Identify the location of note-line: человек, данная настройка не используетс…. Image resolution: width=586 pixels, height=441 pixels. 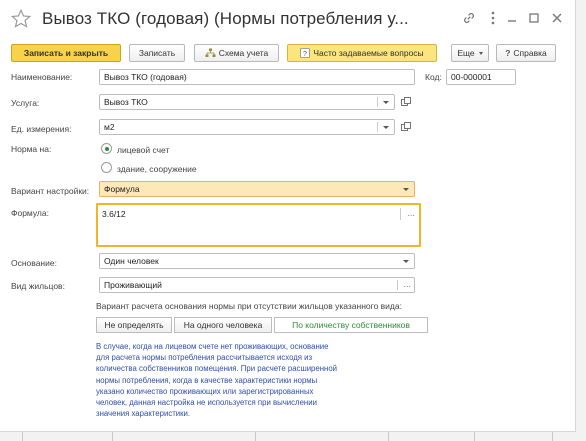
(206, 403).